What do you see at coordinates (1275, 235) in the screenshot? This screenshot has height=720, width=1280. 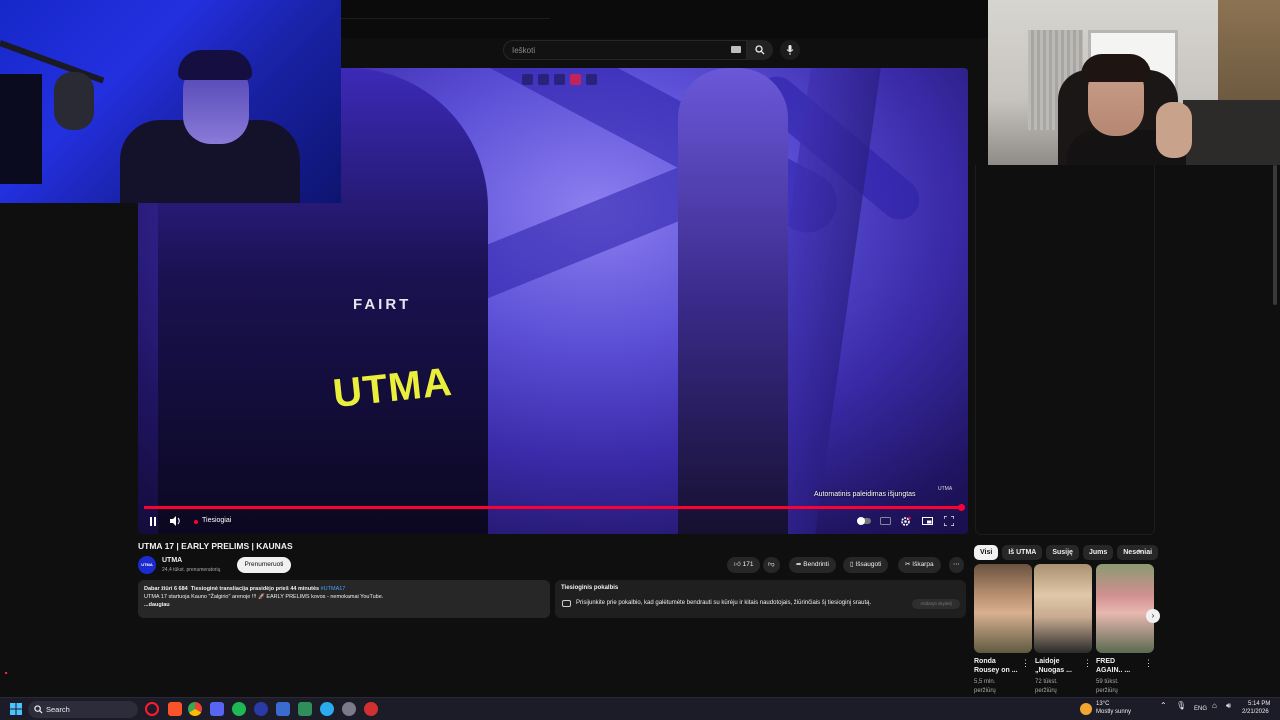 I see `page-scrollbar` at bounding box center [1275, 235].